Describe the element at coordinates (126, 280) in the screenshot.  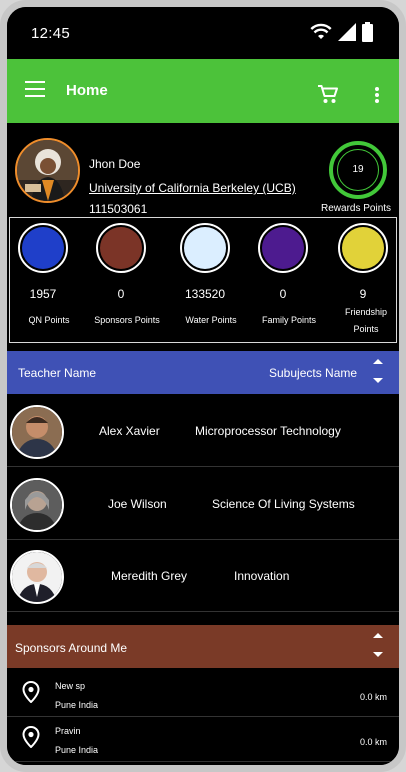
I see `points-item-sponsors: 0 Sponsors Points` at that location.